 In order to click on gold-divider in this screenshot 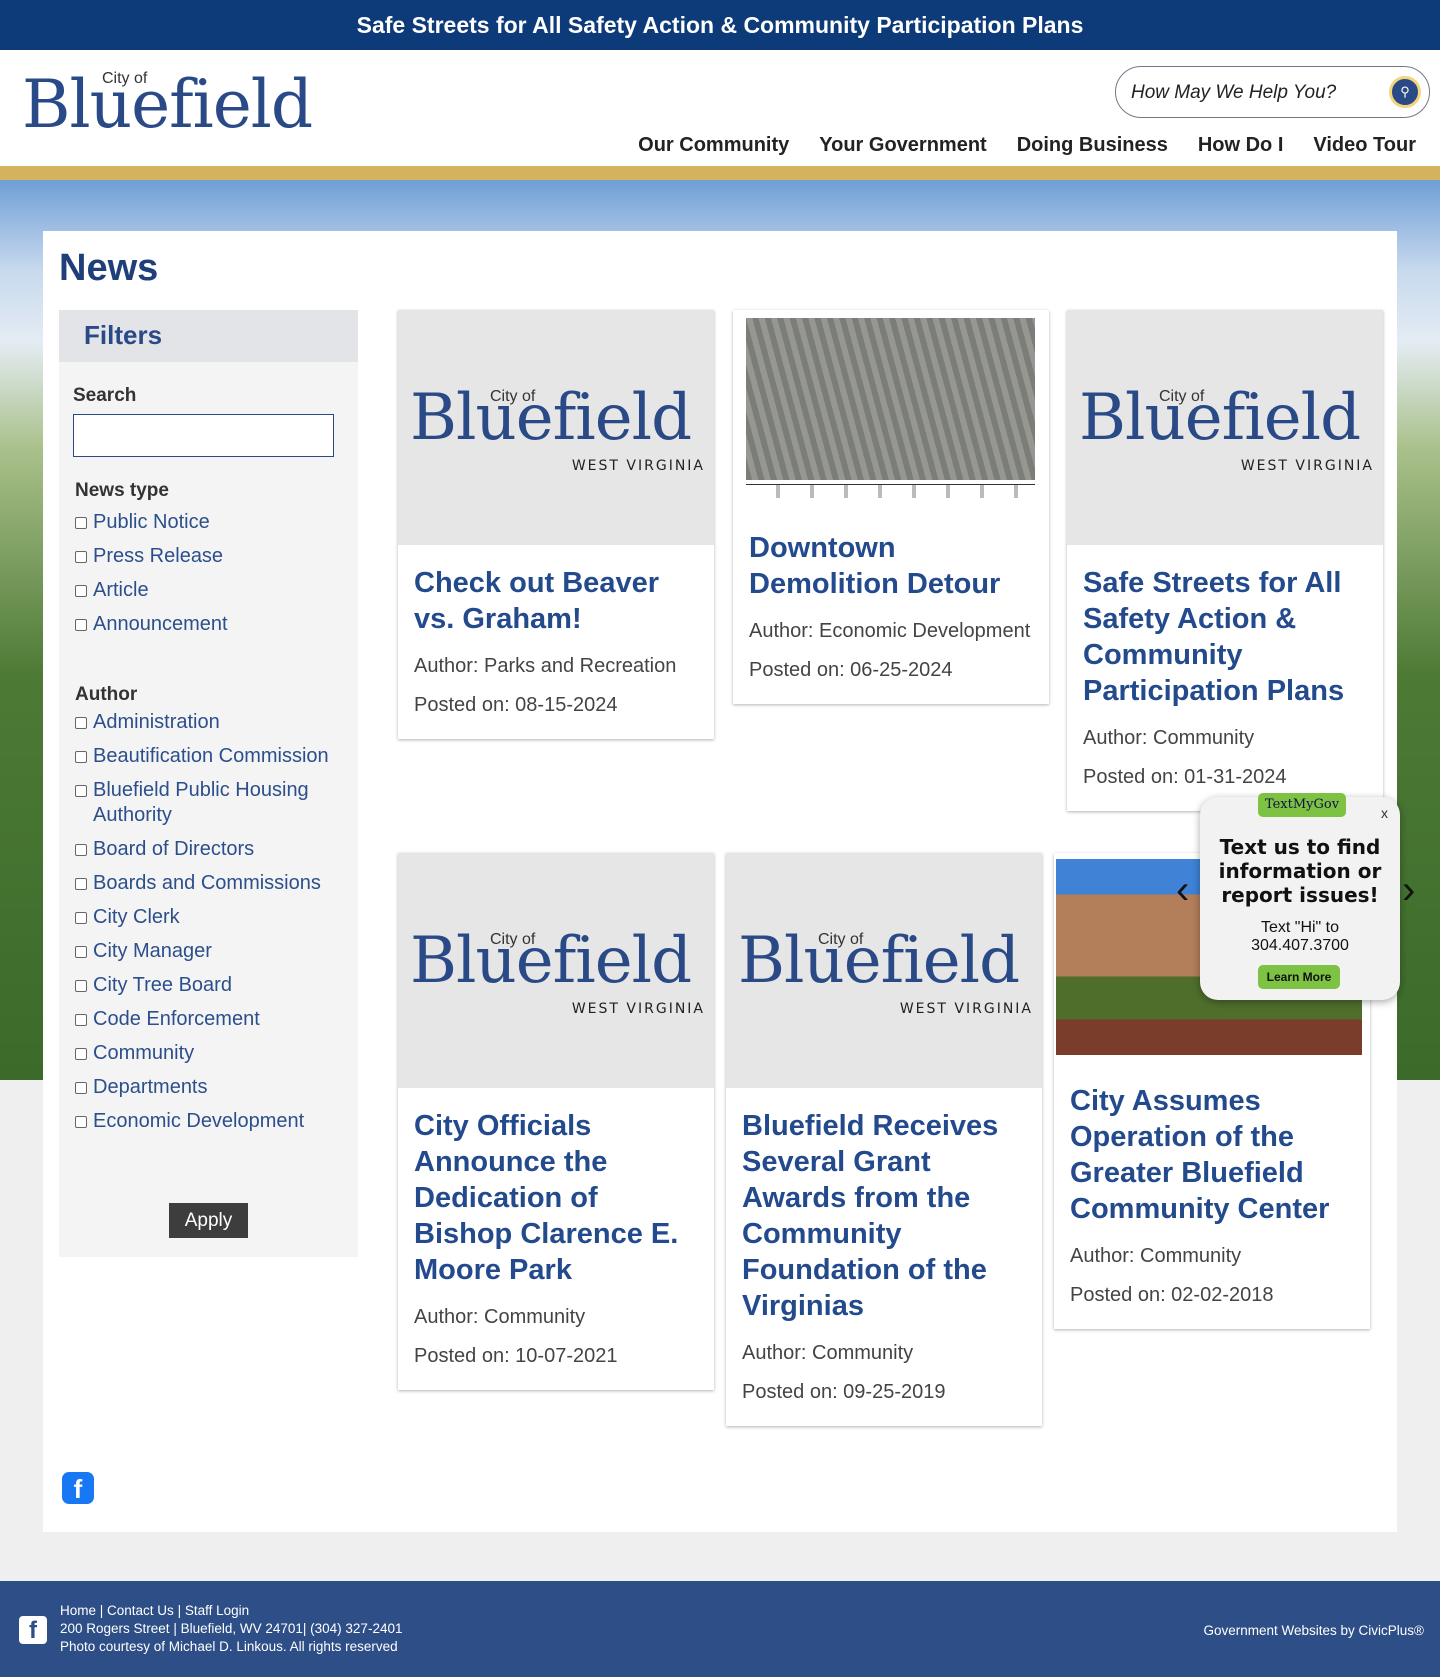, I will do `click(720, 173)`.